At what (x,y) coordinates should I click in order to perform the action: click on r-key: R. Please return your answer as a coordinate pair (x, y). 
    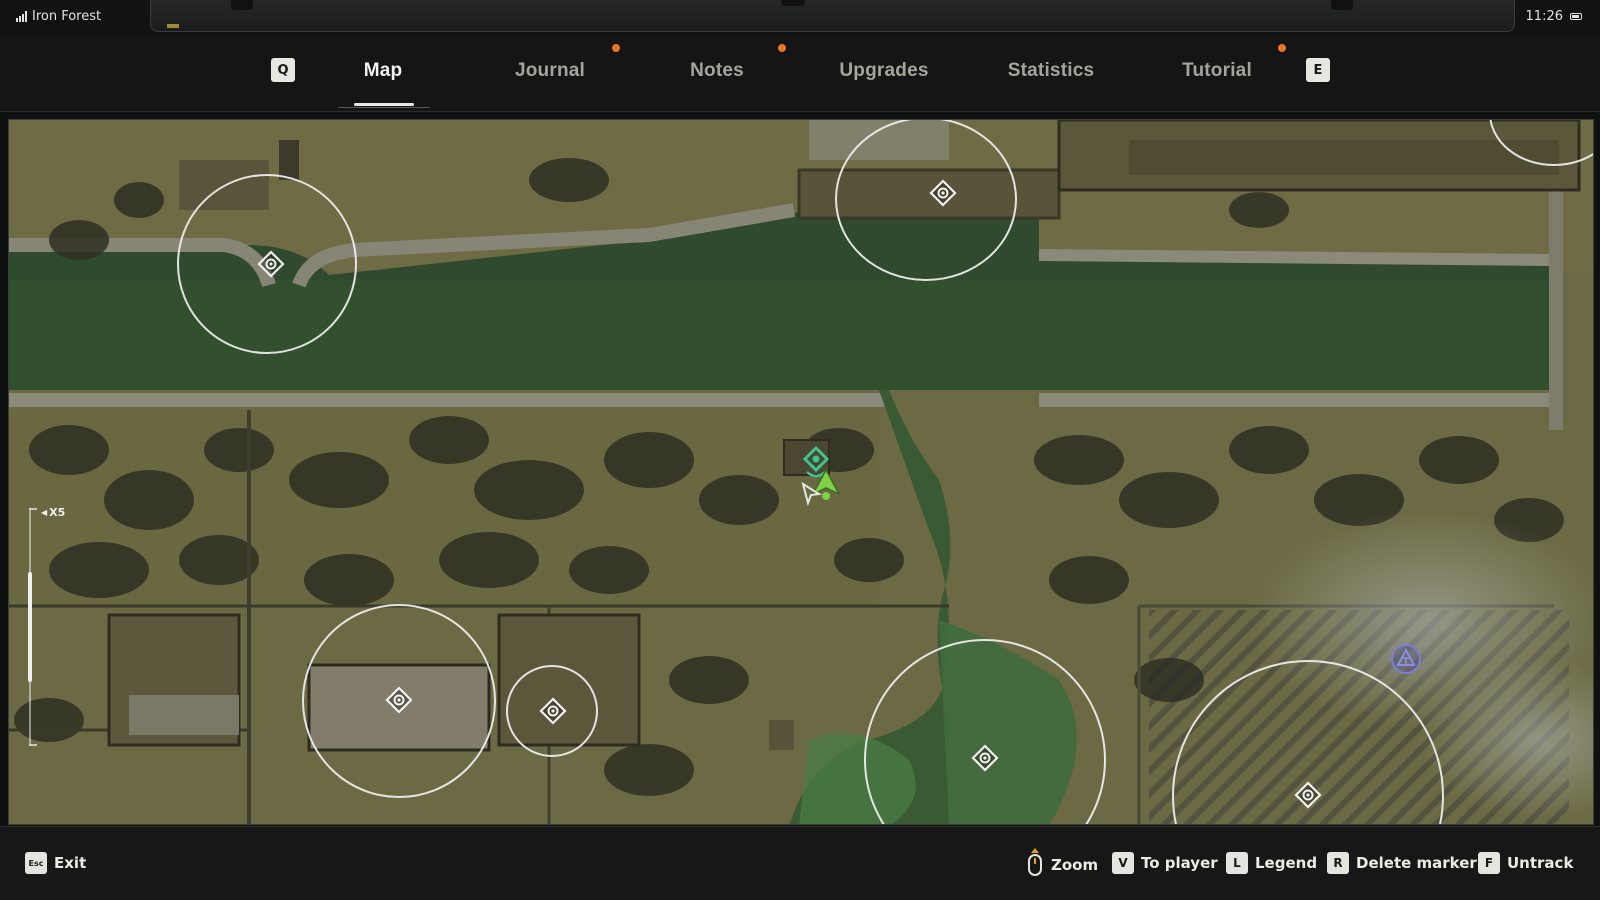
    Looking at the image, I should click on (1338, 863).